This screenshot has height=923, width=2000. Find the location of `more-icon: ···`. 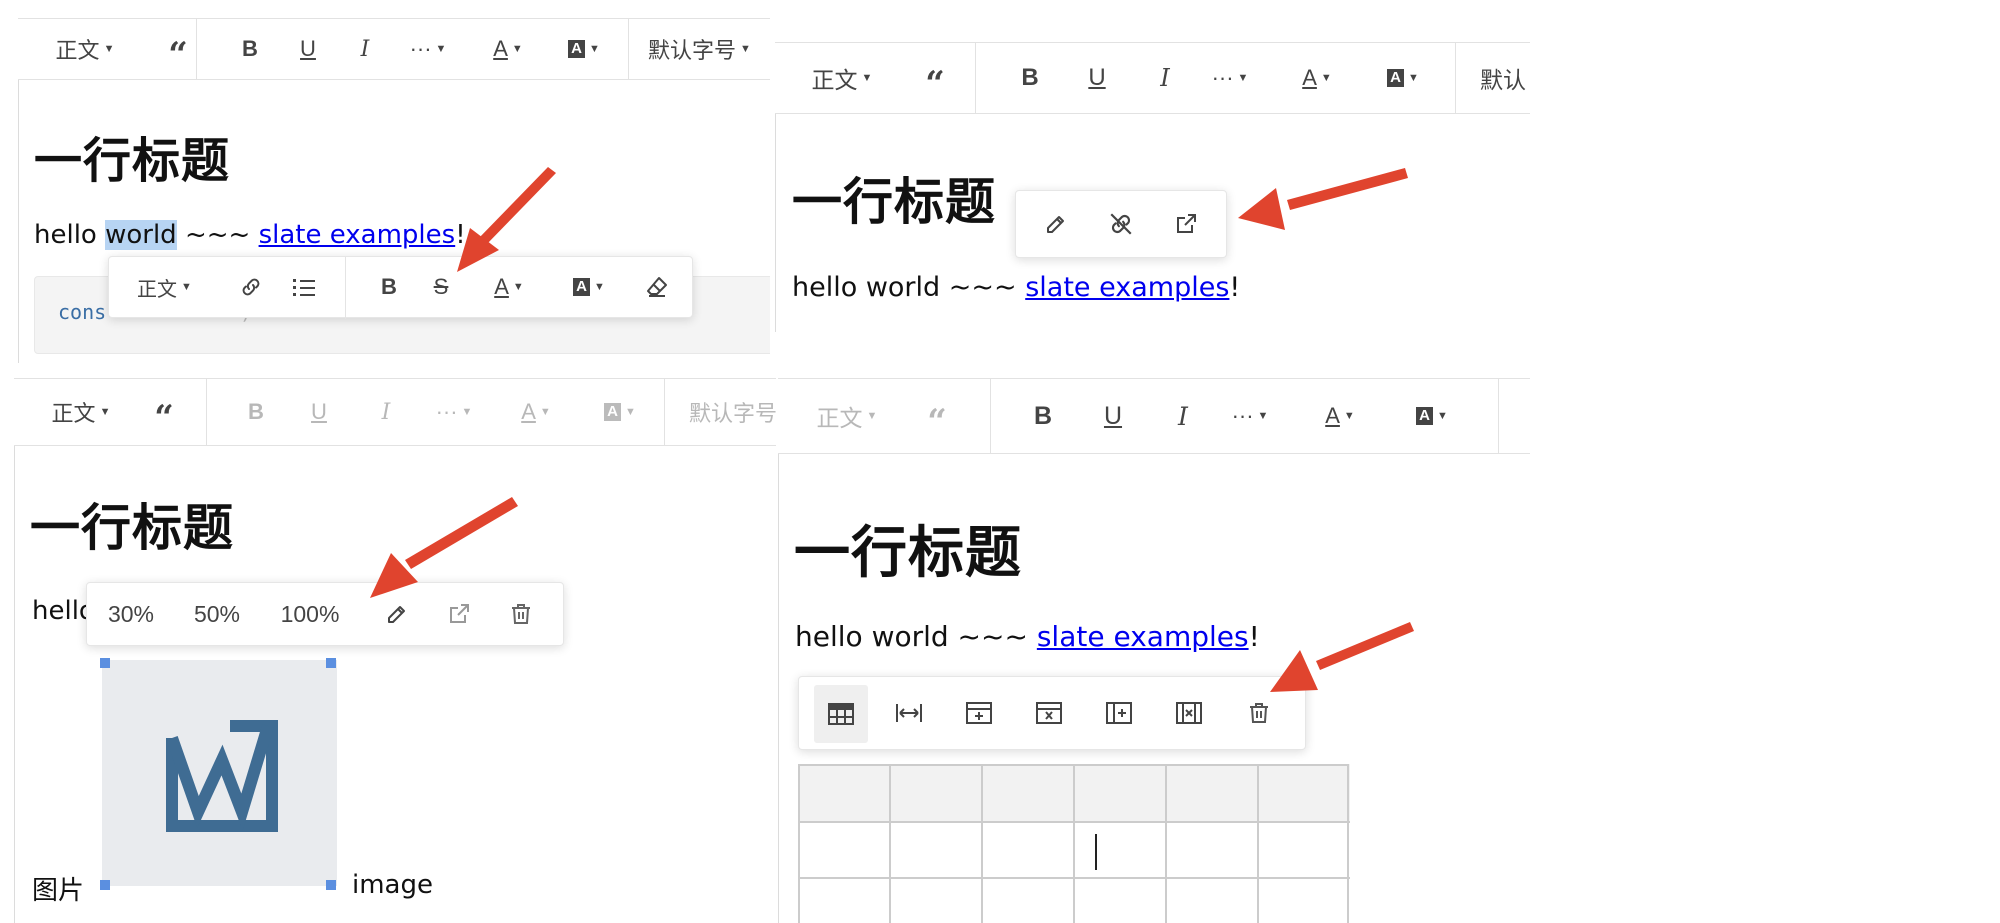

more-icon: ··· is located at coordinates (1222, 77).